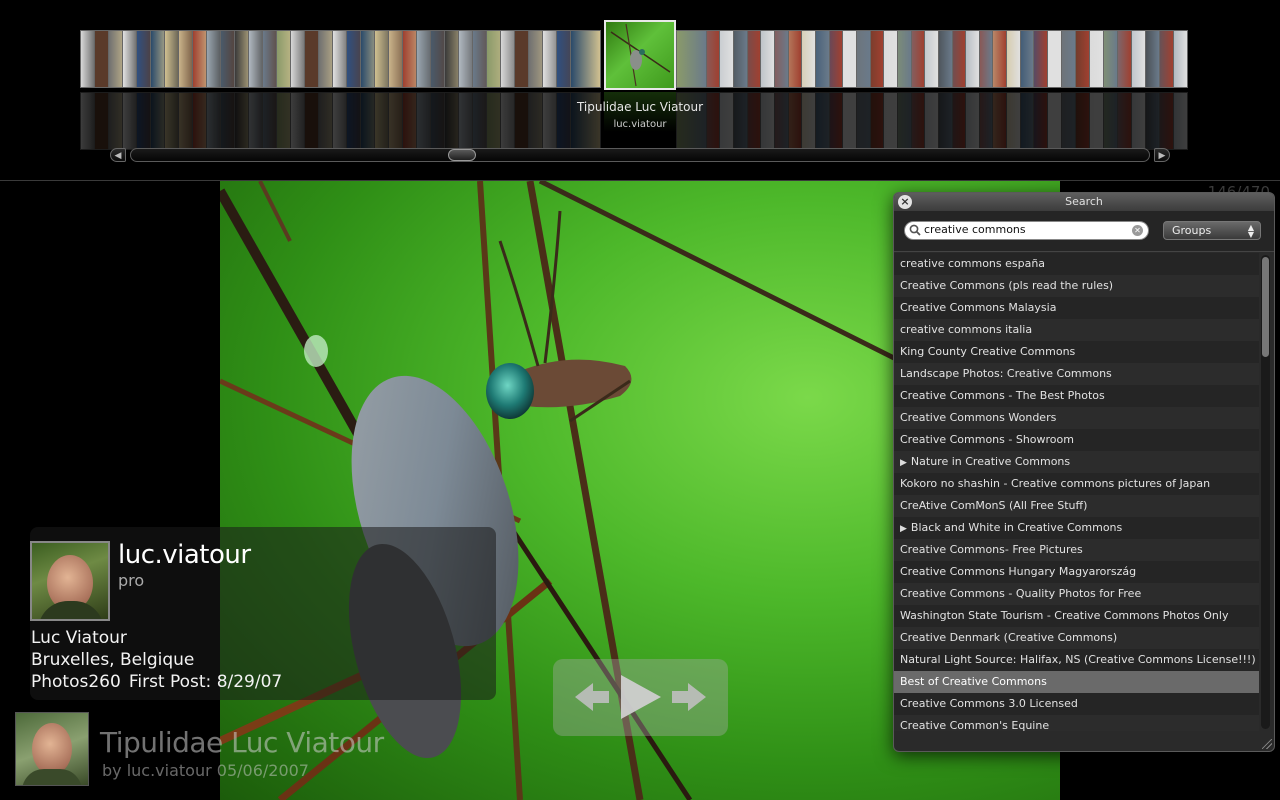 The height and width of the screenshot is (800, 1280). Describe the element at coordinates (1076, 330) in the screenshot. I see `result-row: creative commons italia` at that location.